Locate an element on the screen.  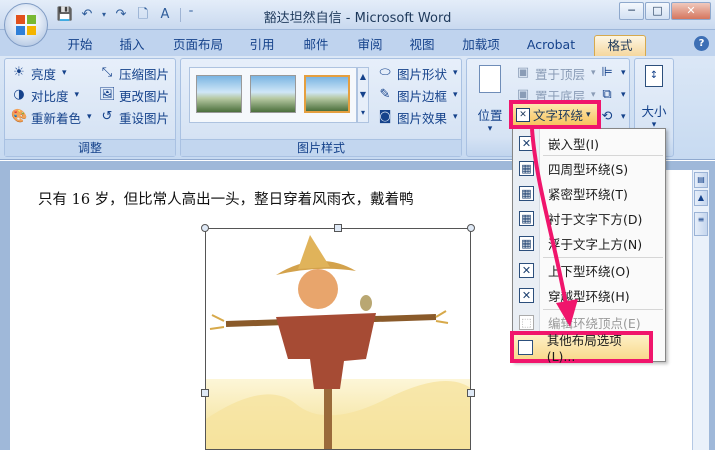
tab-format: 格式 is located at coordinates (620, 45).